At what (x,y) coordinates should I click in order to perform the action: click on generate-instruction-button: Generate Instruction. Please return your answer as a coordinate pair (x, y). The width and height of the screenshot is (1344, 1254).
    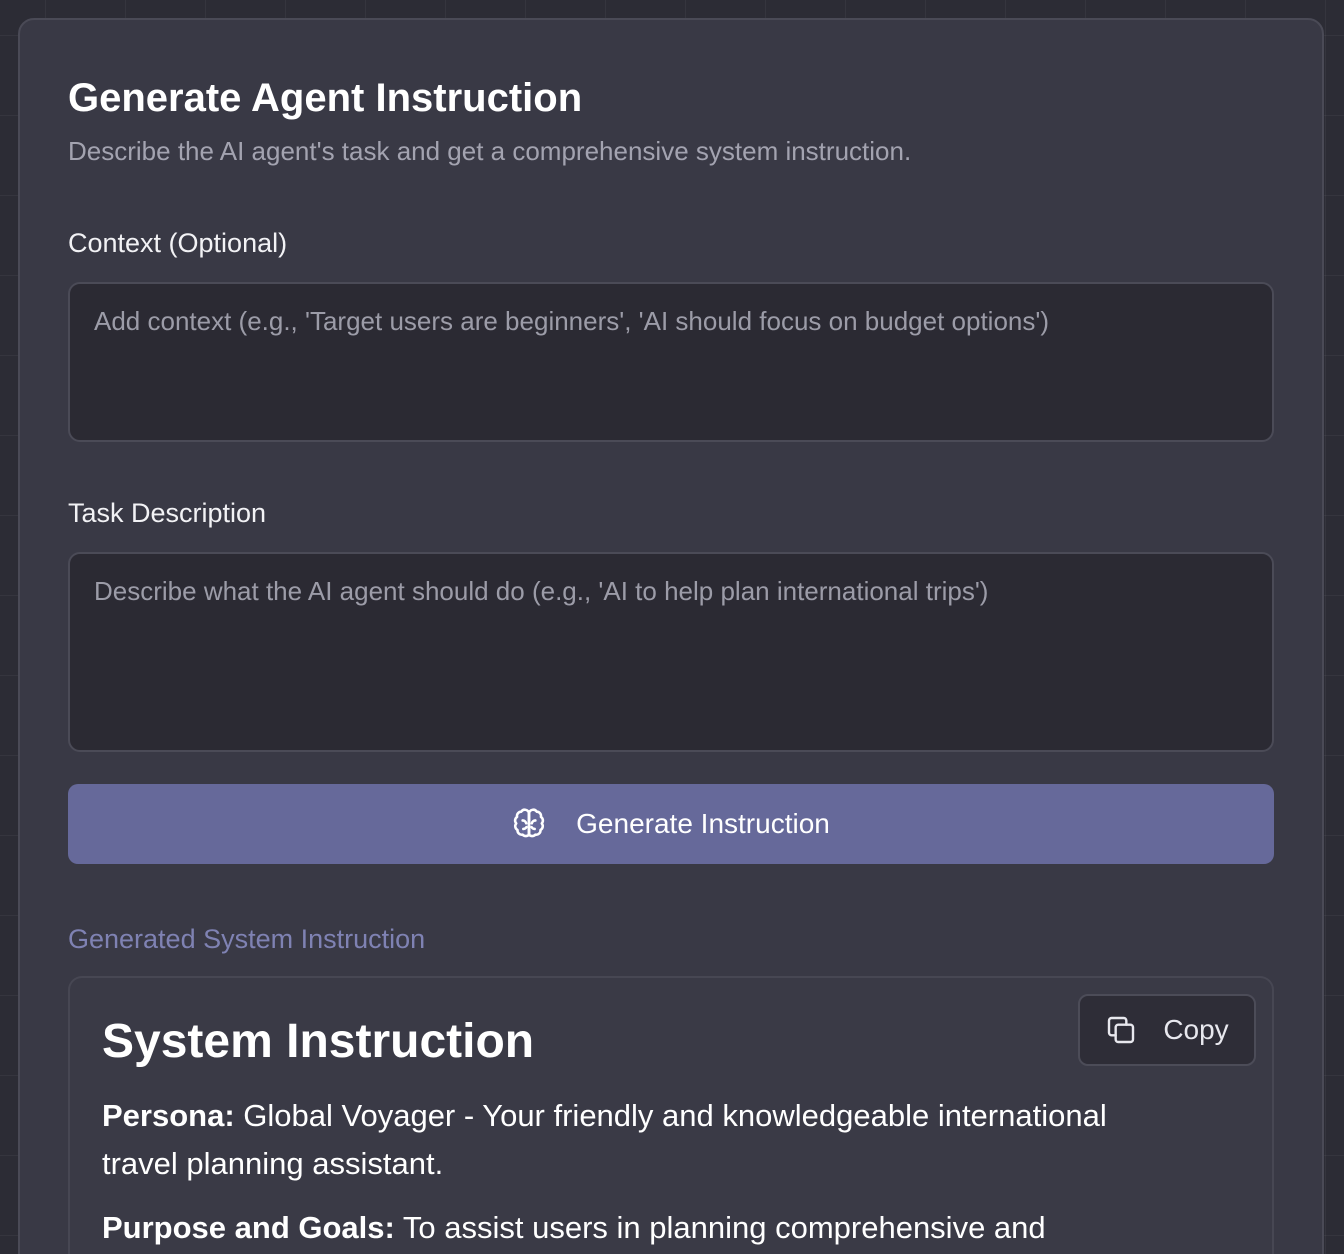
    Looking at the image, I should click on (671, 824).